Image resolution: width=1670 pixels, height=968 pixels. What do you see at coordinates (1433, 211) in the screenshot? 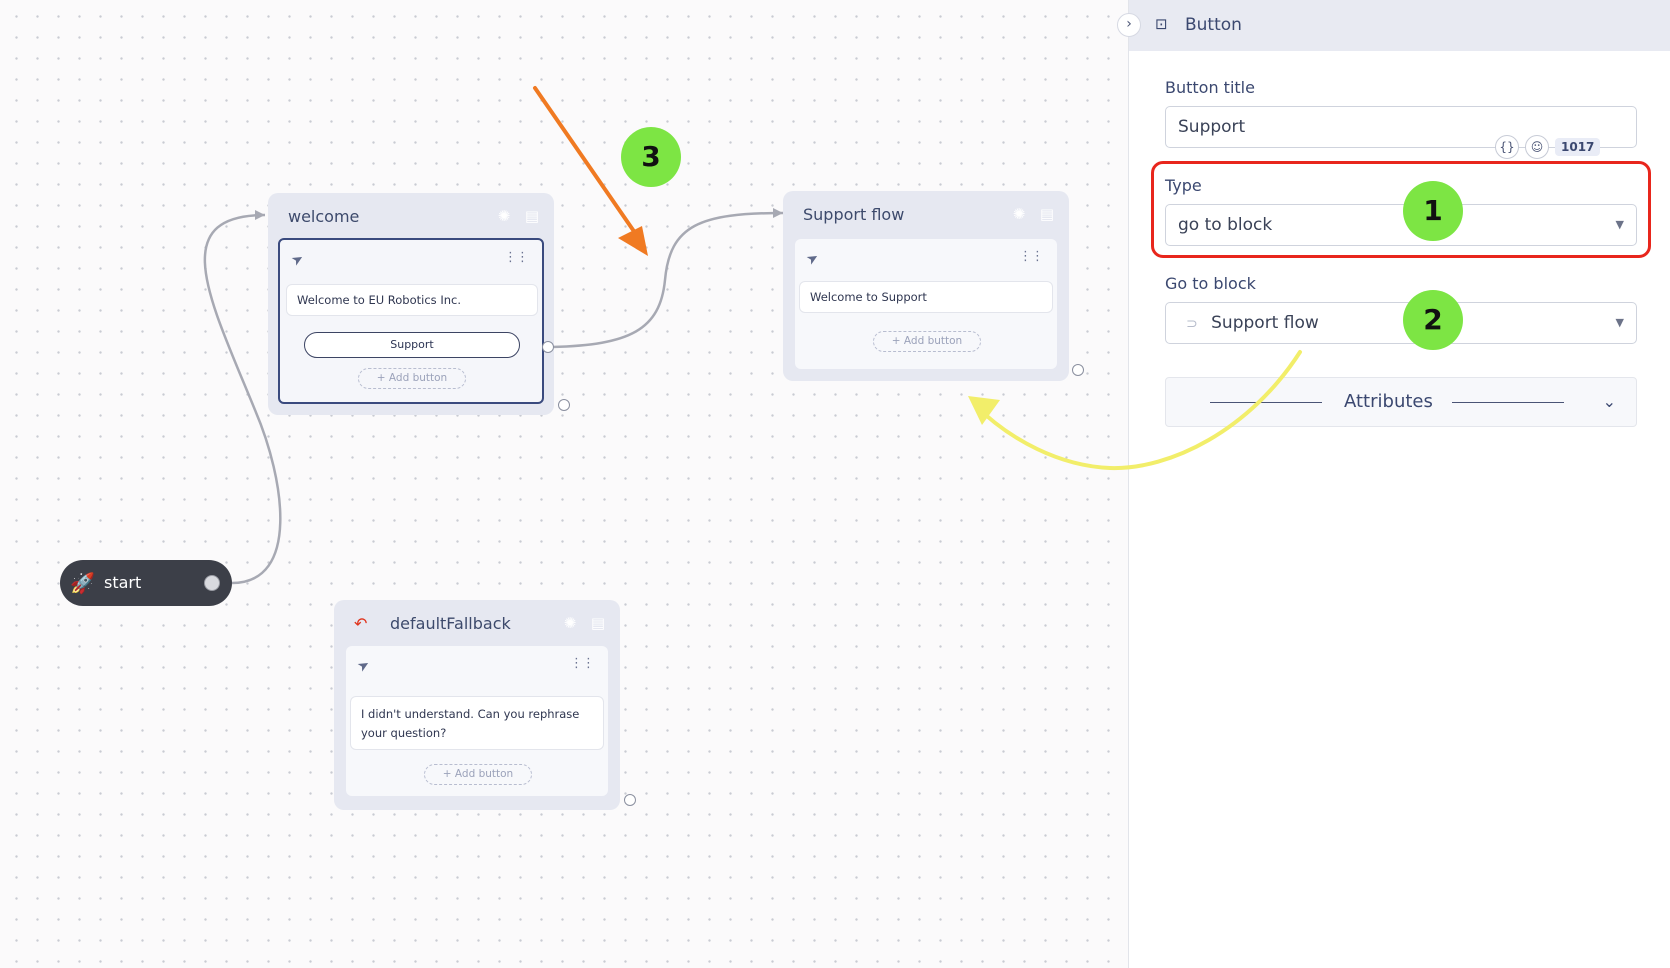
I see `callout-1: 1` at bounding box center [1433, 211].